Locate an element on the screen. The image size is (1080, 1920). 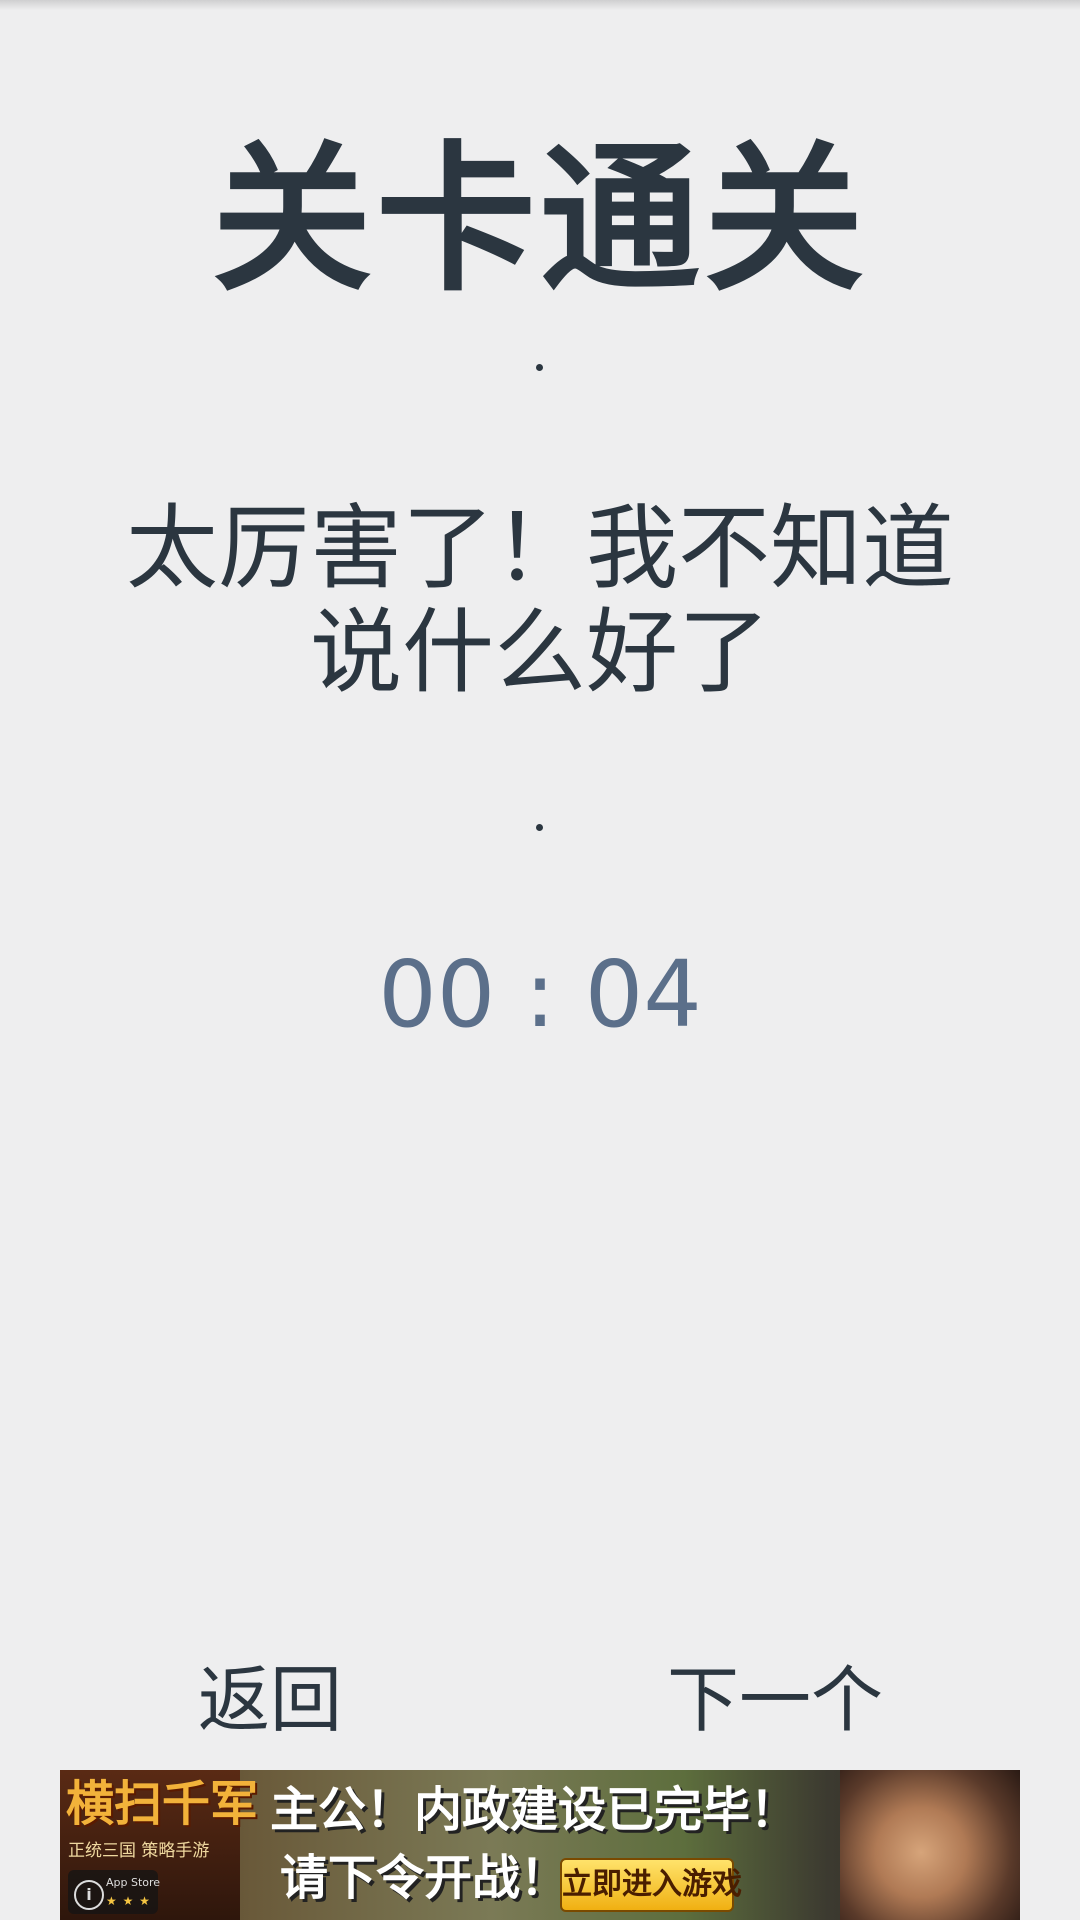
ad-character-portrait is located at coordinates (930, 1845).